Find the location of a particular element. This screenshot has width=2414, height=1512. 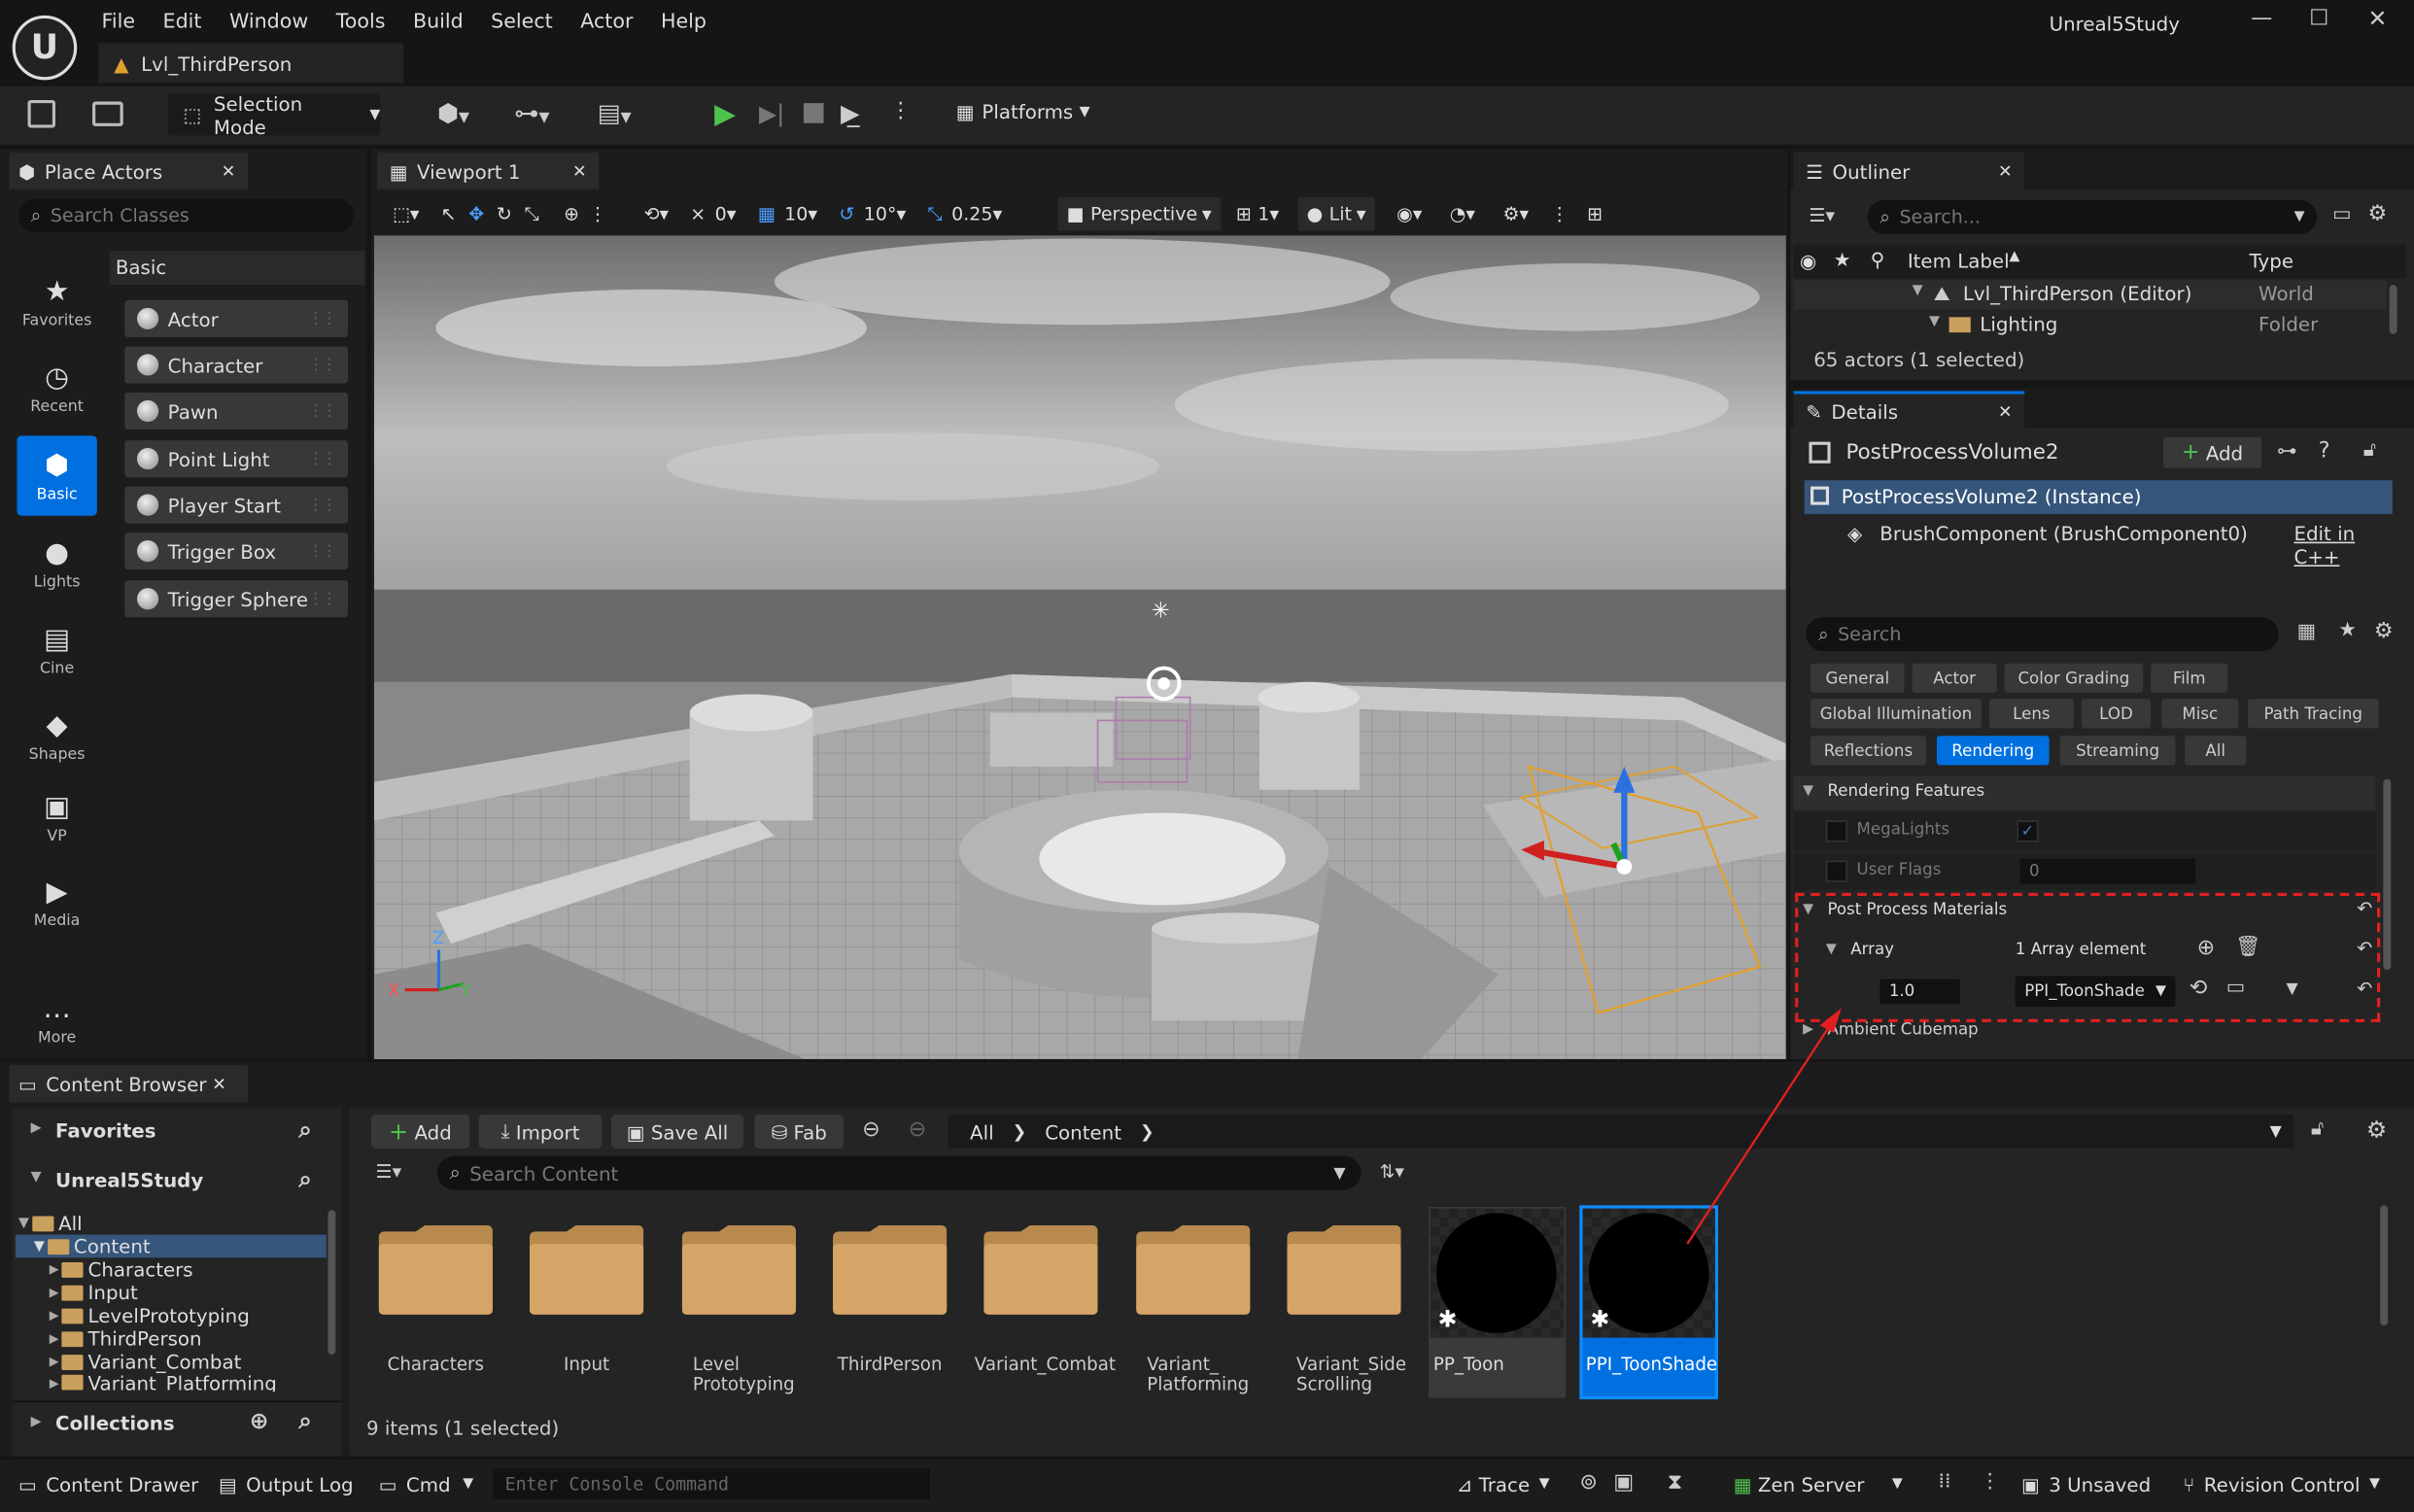

console-input: Enter Console Command is located at coordinates (711, 1484).